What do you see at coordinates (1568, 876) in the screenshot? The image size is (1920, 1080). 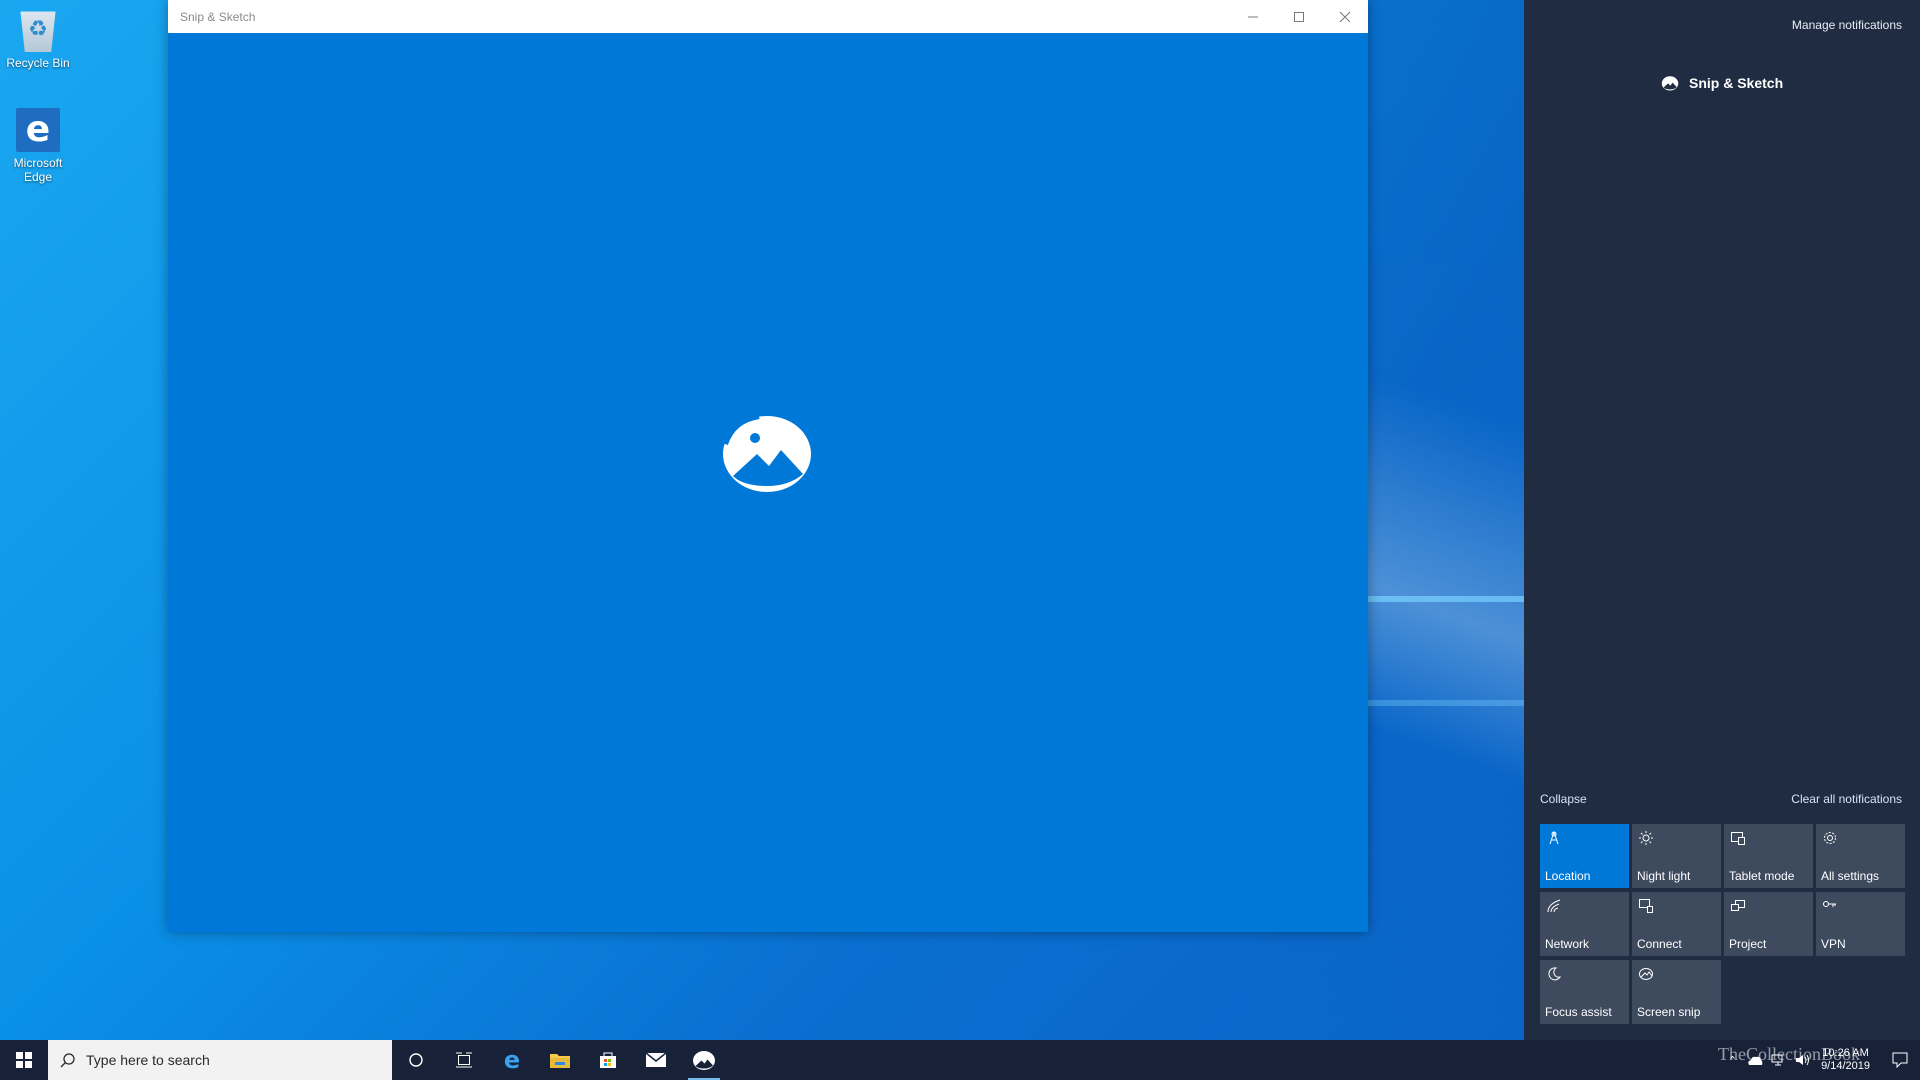 I see `quick-action-label: Location` at bounding box center [1568, 876].